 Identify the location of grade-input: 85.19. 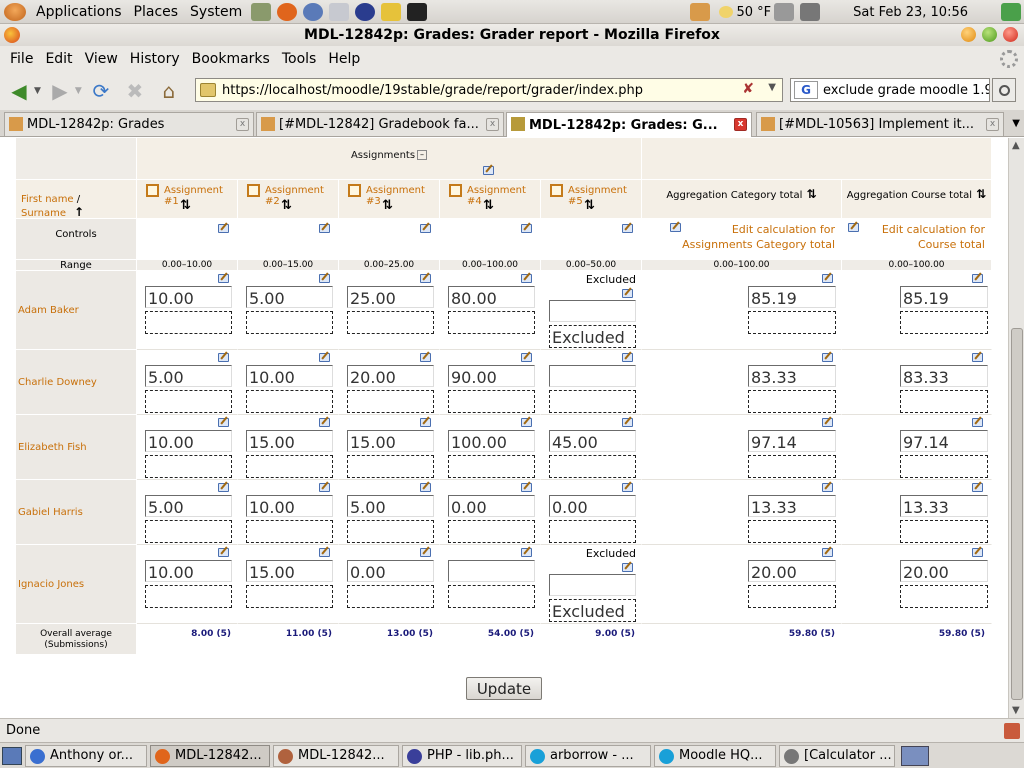
(792, 297).